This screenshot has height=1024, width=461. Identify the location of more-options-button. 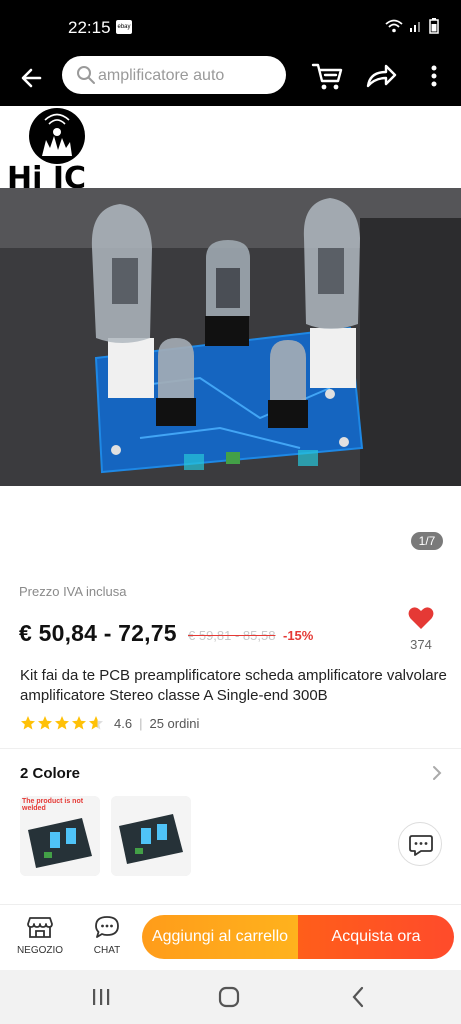
(434, 76).